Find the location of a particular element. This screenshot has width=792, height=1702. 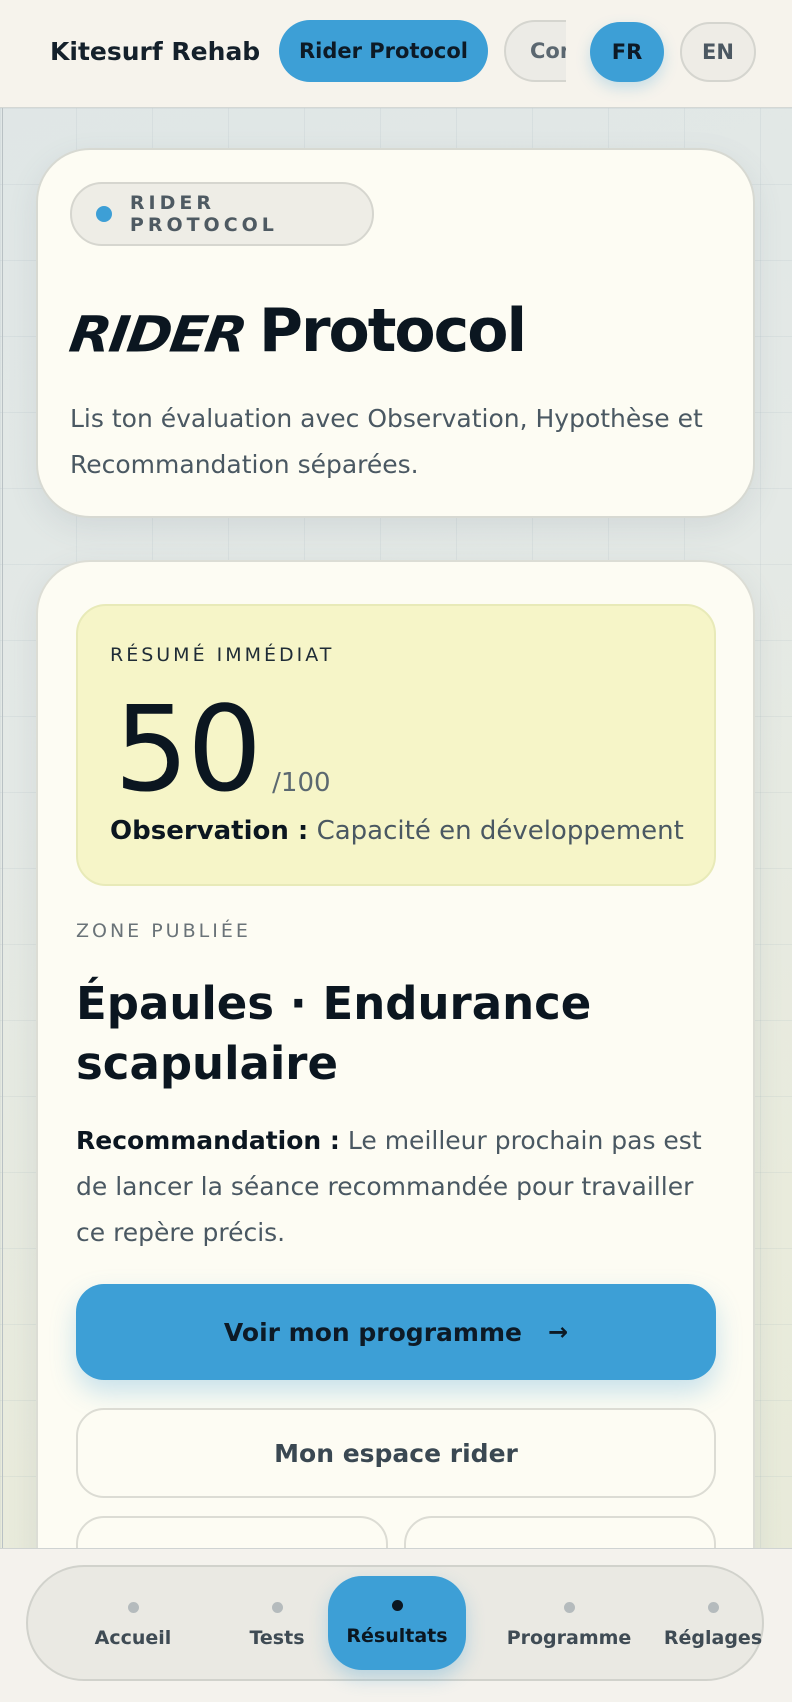

rider-space-button: Mon espace rider is located at coordinates (396, 1453).